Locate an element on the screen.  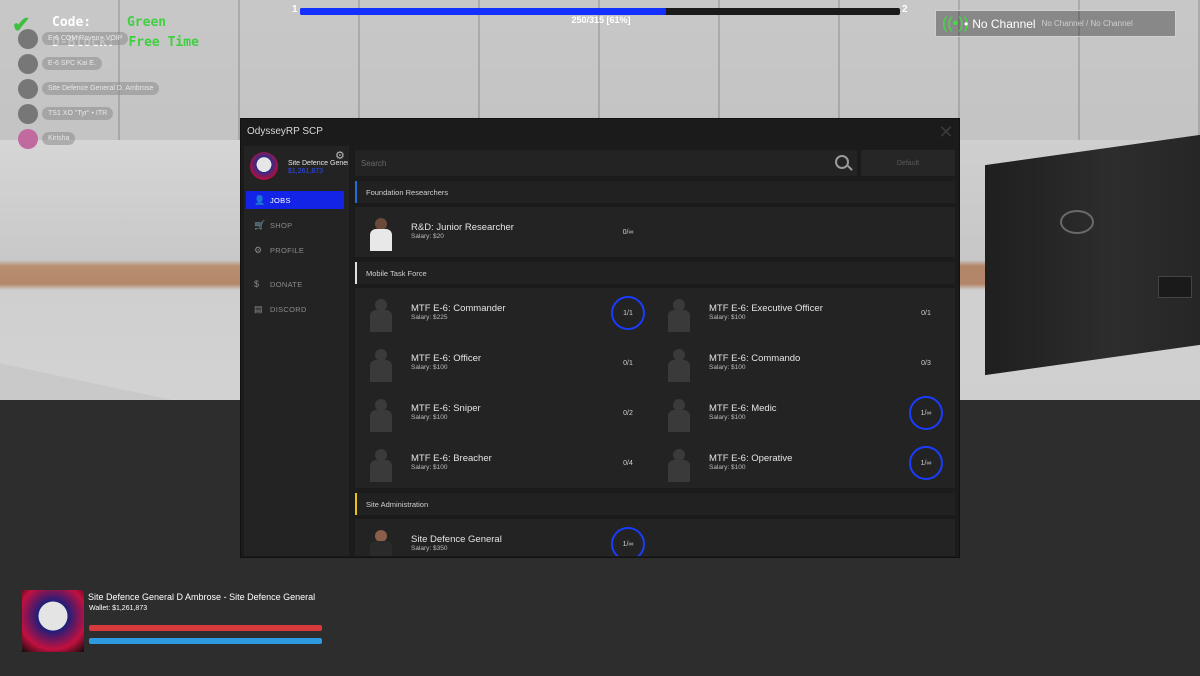
profile-avatar is located at coordinates (264, 166).